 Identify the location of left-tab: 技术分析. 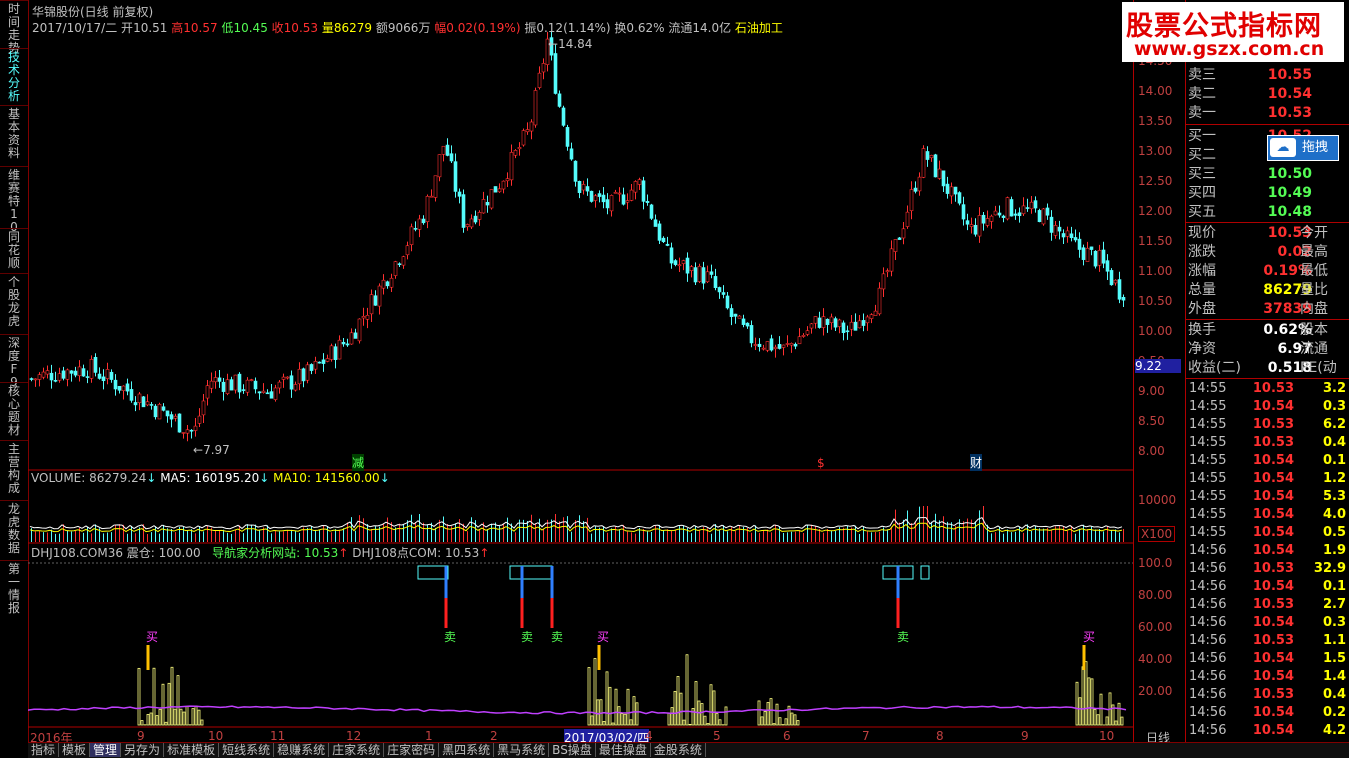
(14, 75).